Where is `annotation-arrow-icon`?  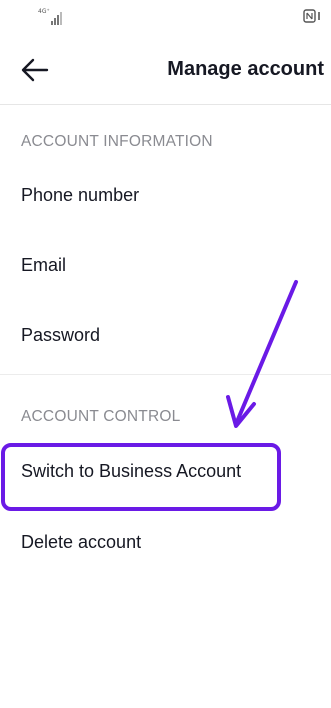 annotation-arrow-icon is located at coordinates (262, 354).